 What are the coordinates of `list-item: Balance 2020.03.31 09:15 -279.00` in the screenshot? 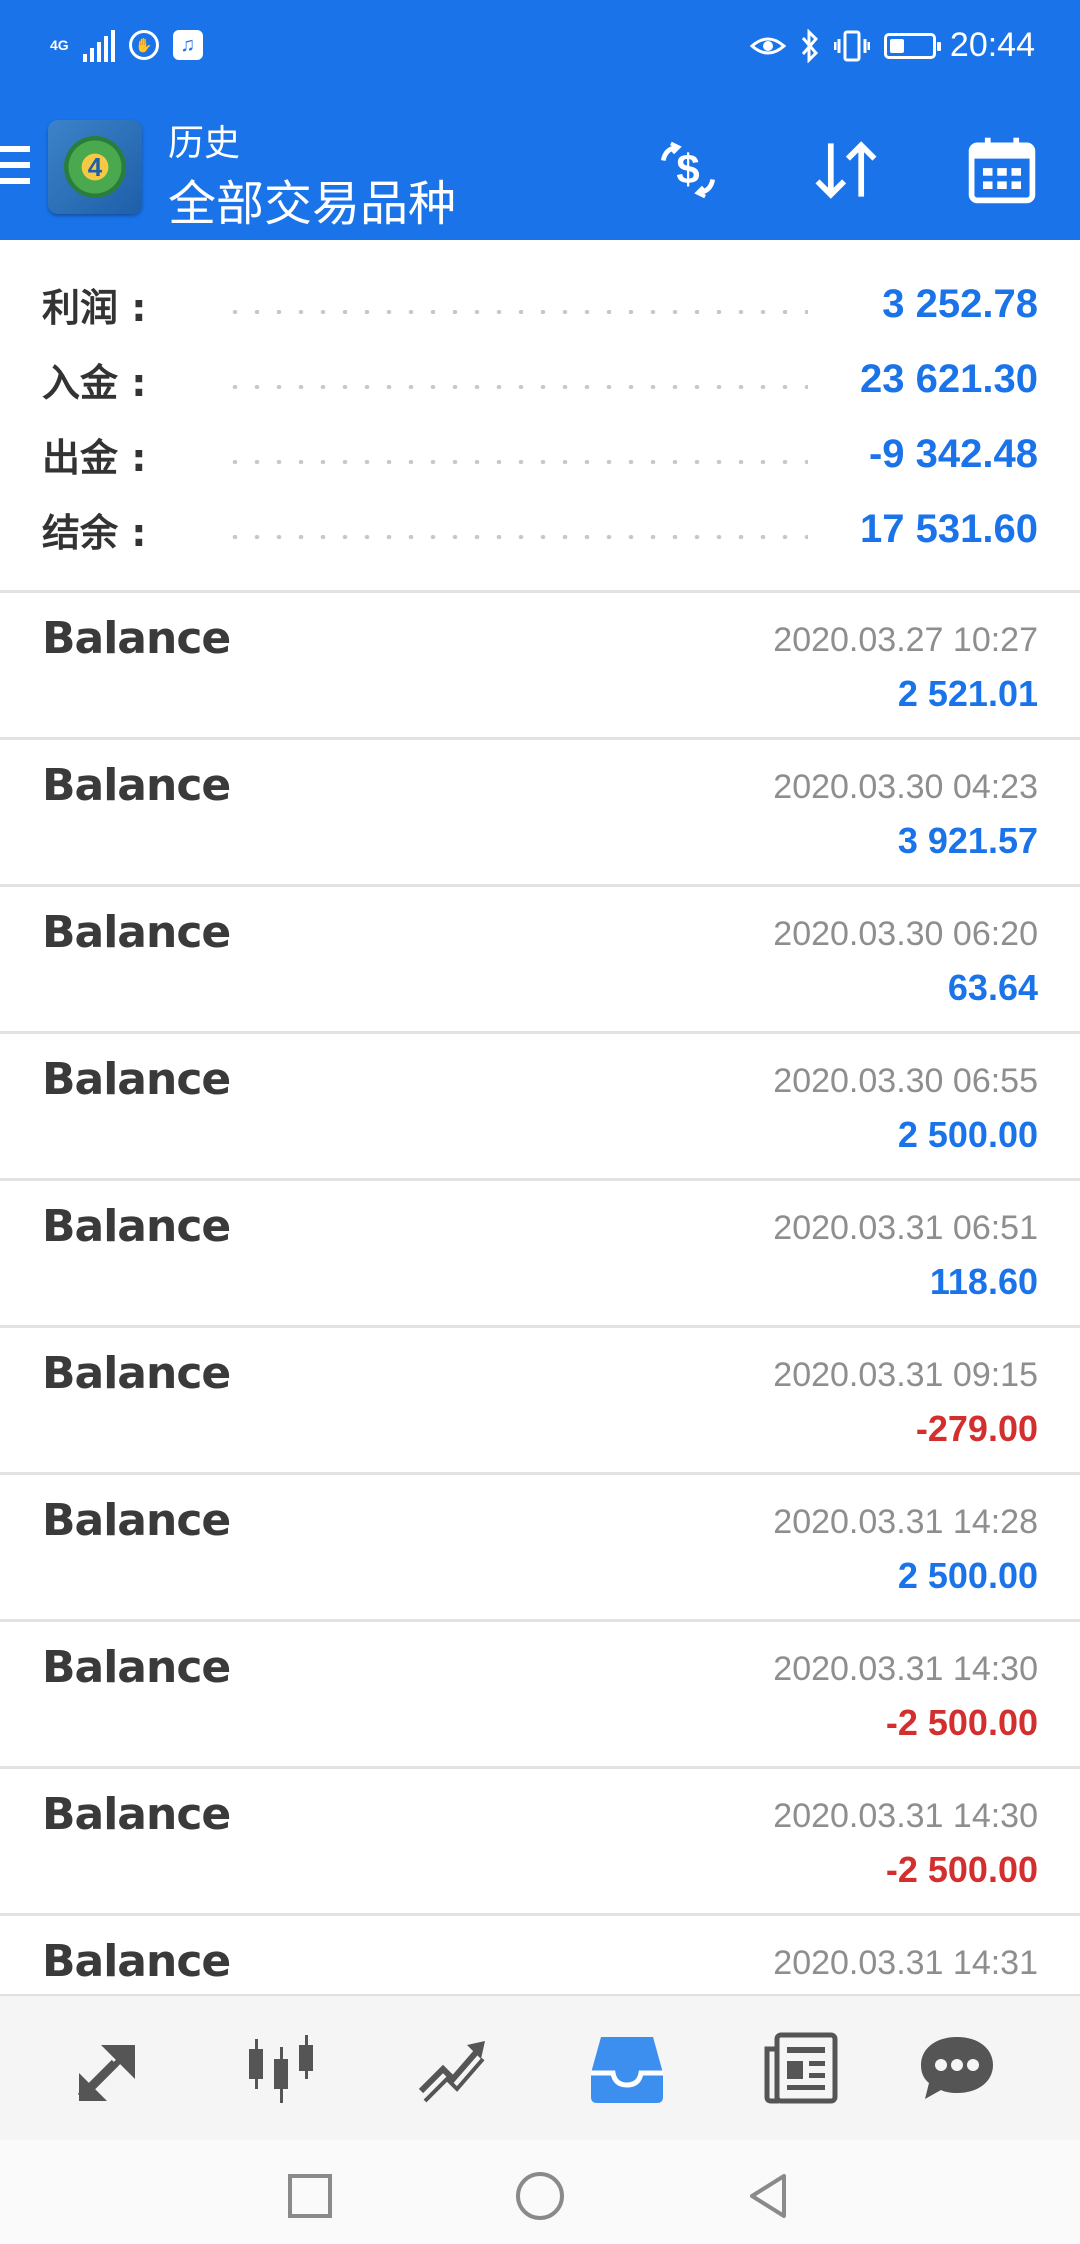 It's located at (540, 1401).